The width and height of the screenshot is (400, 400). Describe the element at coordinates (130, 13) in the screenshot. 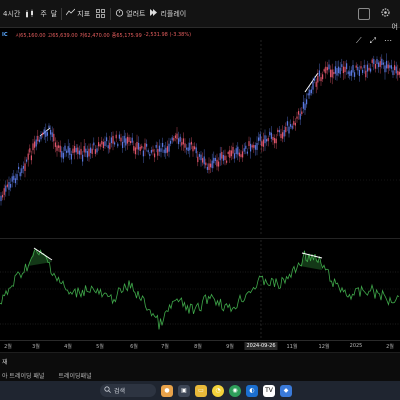

I see `alert-button: 얼러트` at that location.